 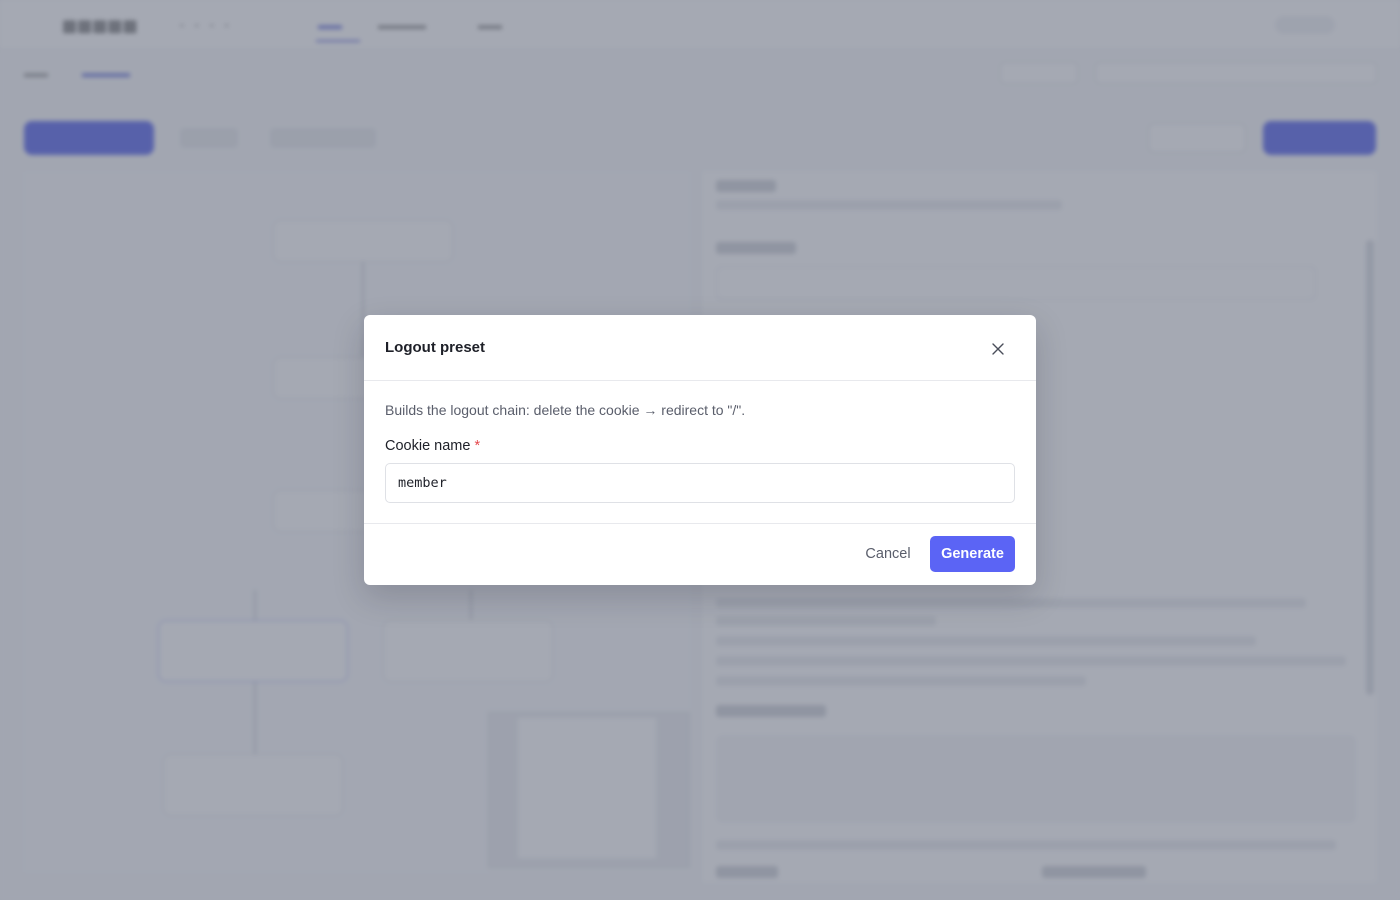 I want to click on dialog-header: Logout preset, so click(x=700, y=348).